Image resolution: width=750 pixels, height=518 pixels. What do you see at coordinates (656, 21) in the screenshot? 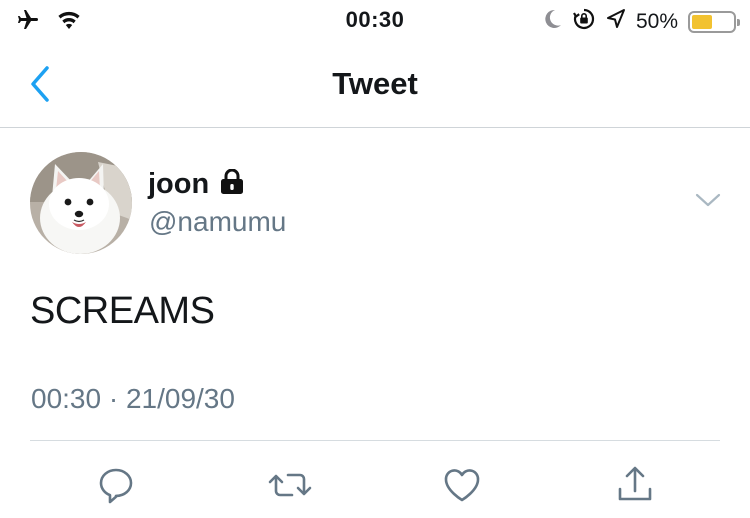
I see `battery-percent: 50%` at bounding box center [656, 21].